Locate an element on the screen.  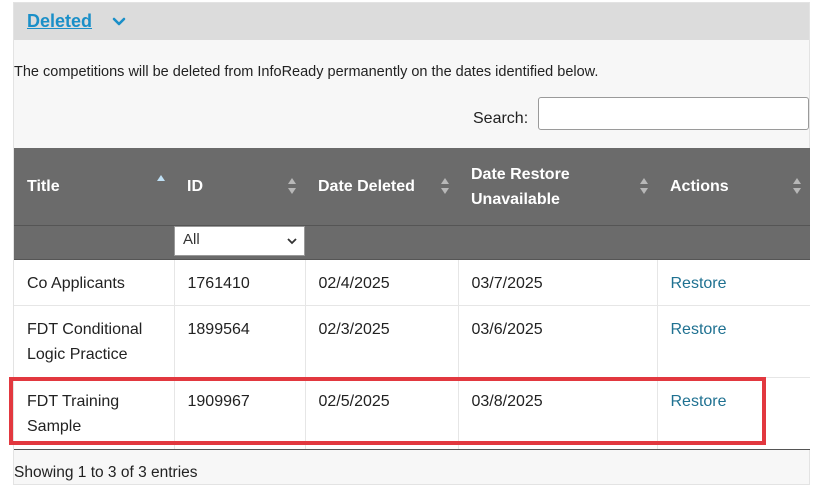
id-filter-value: All is located at coordinates (191, 239).